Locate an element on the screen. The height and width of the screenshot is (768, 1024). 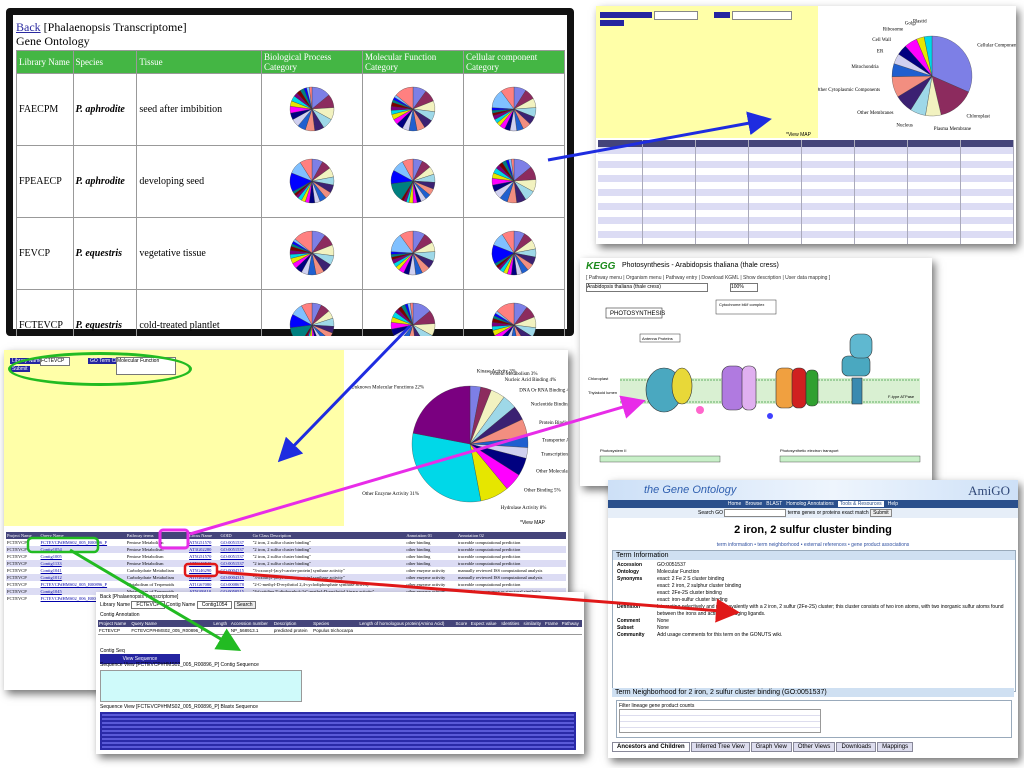
table-row: FEVCP P. equestris vegetative tissue is located at coordinates (290, 253).